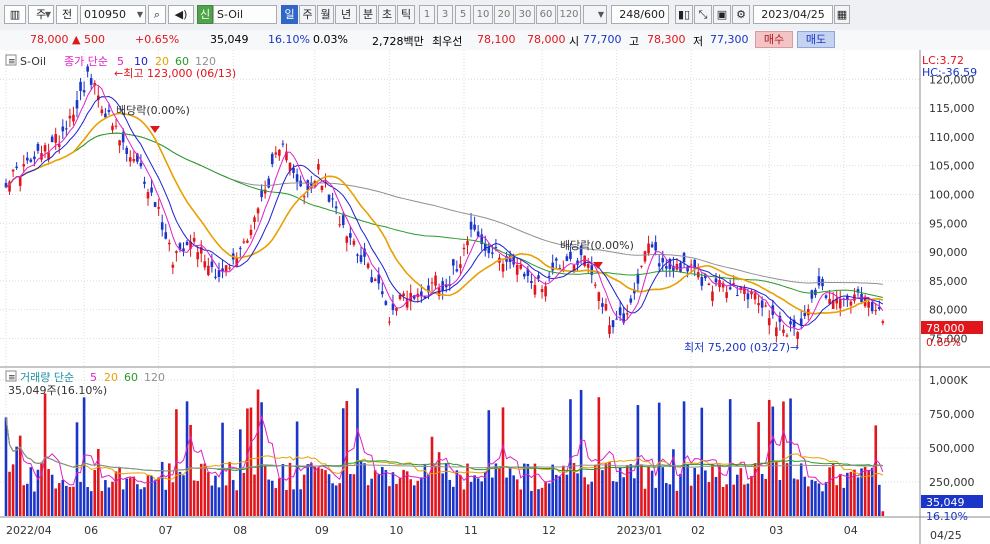 The image size is (990, 544). Describe the element at coordinates (945, 328) in the screenshot. I see `current-price-tag-label: 78,000` at that location.